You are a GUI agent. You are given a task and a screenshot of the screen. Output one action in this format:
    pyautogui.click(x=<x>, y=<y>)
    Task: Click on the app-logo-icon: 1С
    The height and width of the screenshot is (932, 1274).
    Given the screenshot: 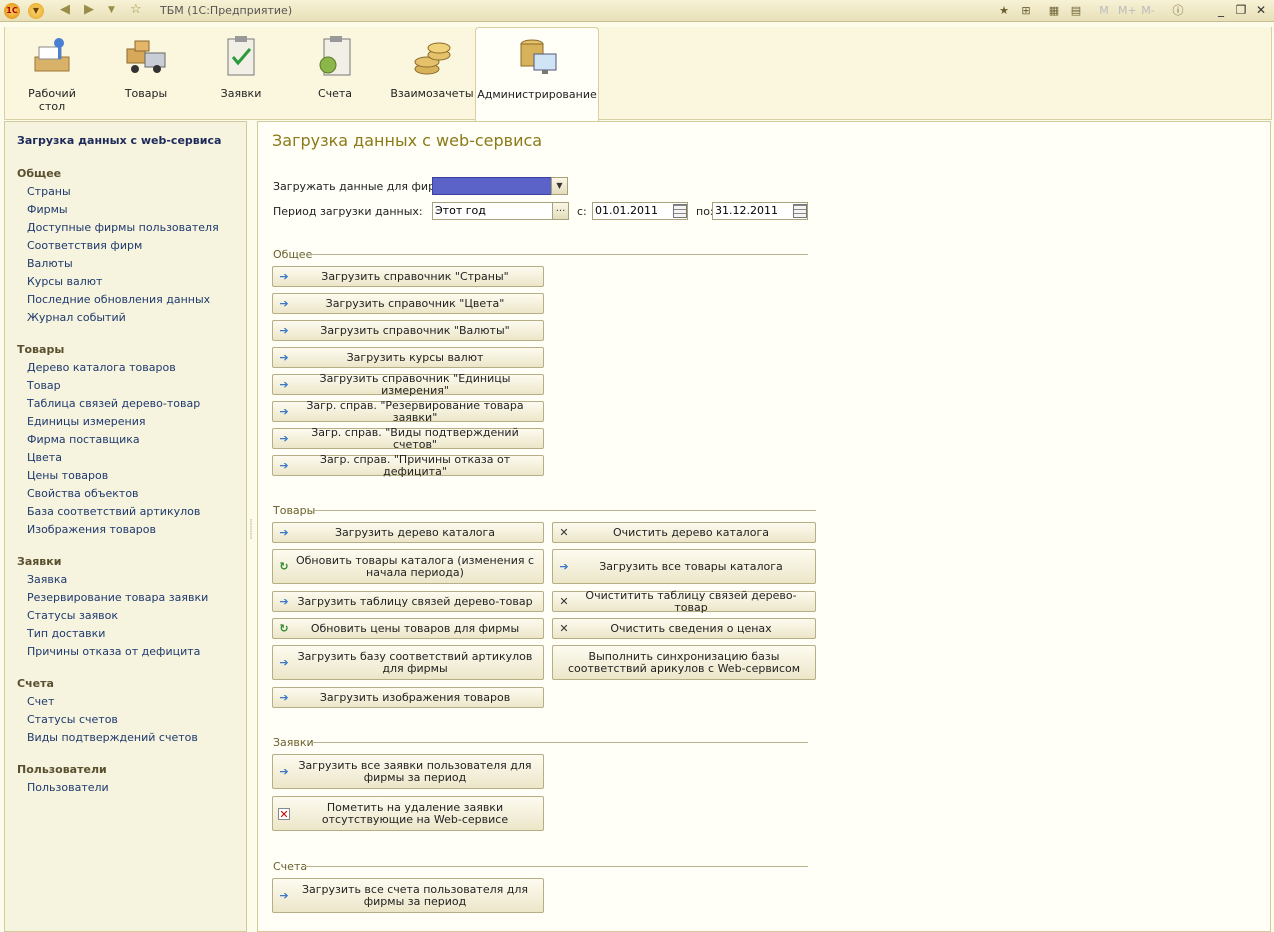 What is the action you would take?
    pyautogui.click(x=12, y=11)
    